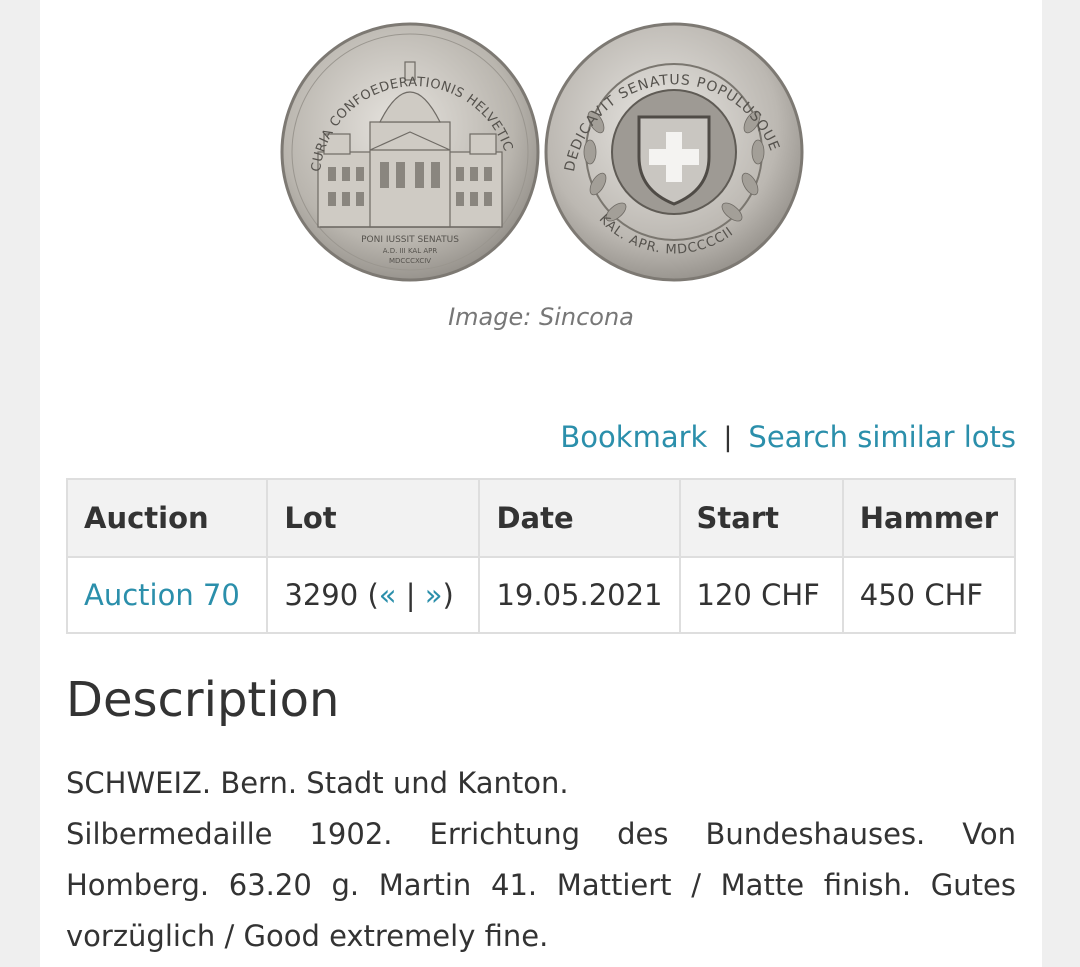 The width and height of the screenshot is (1080, 967). I want to click on lot-number: 3290, so click(321, 595).